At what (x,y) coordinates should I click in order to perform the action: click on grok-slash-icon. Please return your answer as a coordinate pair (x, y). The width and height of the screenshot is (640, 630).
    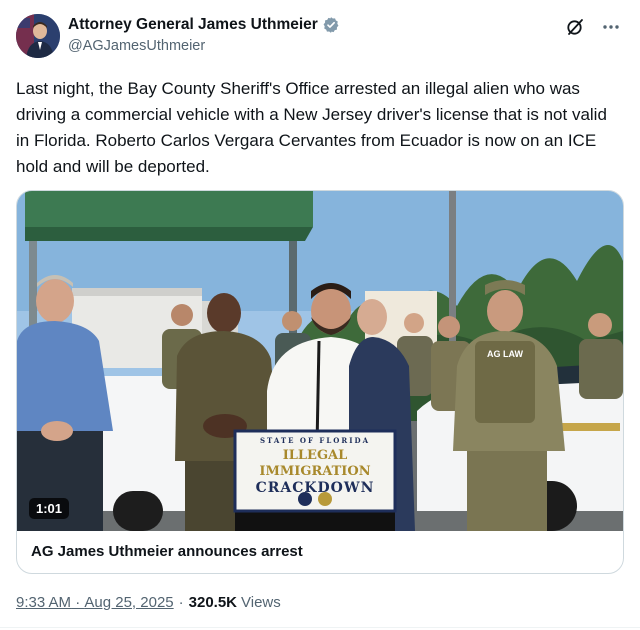
    Looking at the image, I should click on (575, 27).